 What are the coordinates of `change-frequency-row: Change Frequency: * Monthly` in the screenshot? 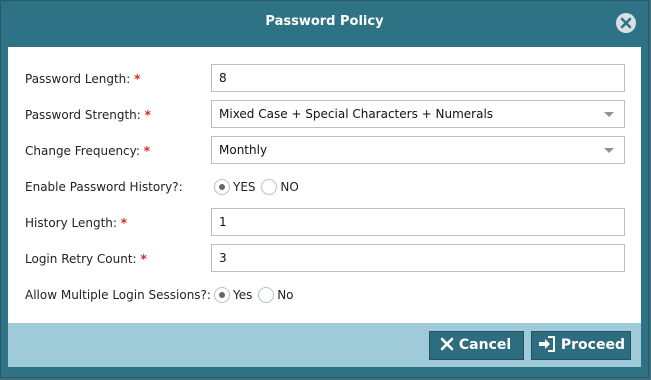 It's located at (324, 151).